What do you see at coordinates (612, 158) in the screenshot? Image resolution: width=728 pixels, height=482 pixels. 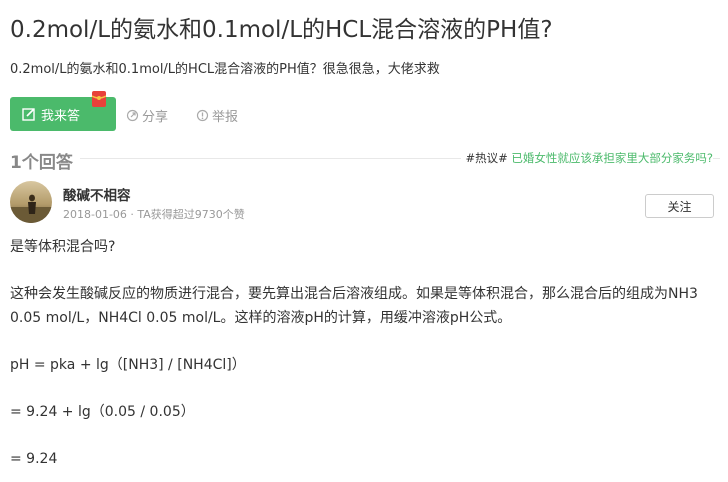 I see `hot-topic-link: 已婚女性就应该承担家里大部分家务吗?` at bounding box center [612, 158].